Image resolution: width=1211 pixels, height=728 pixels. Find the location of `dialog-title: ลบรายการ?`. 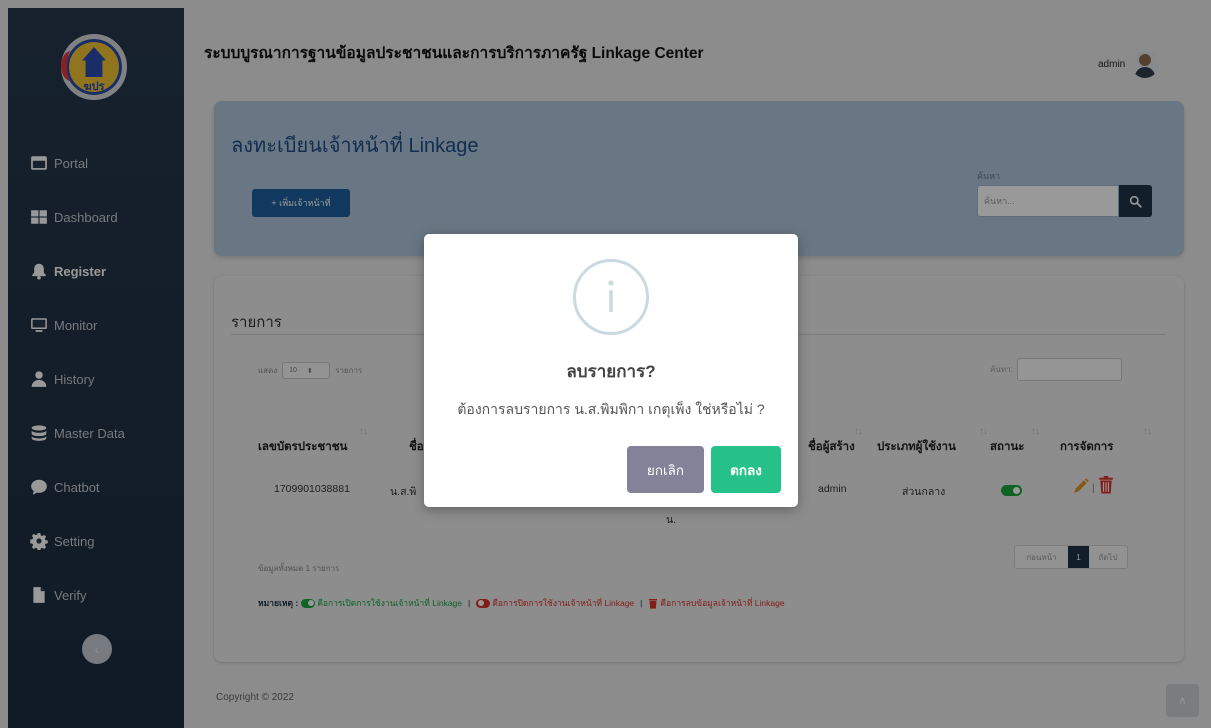

dialog-title: ลบรายการ? is located at coordinates (611, 371).